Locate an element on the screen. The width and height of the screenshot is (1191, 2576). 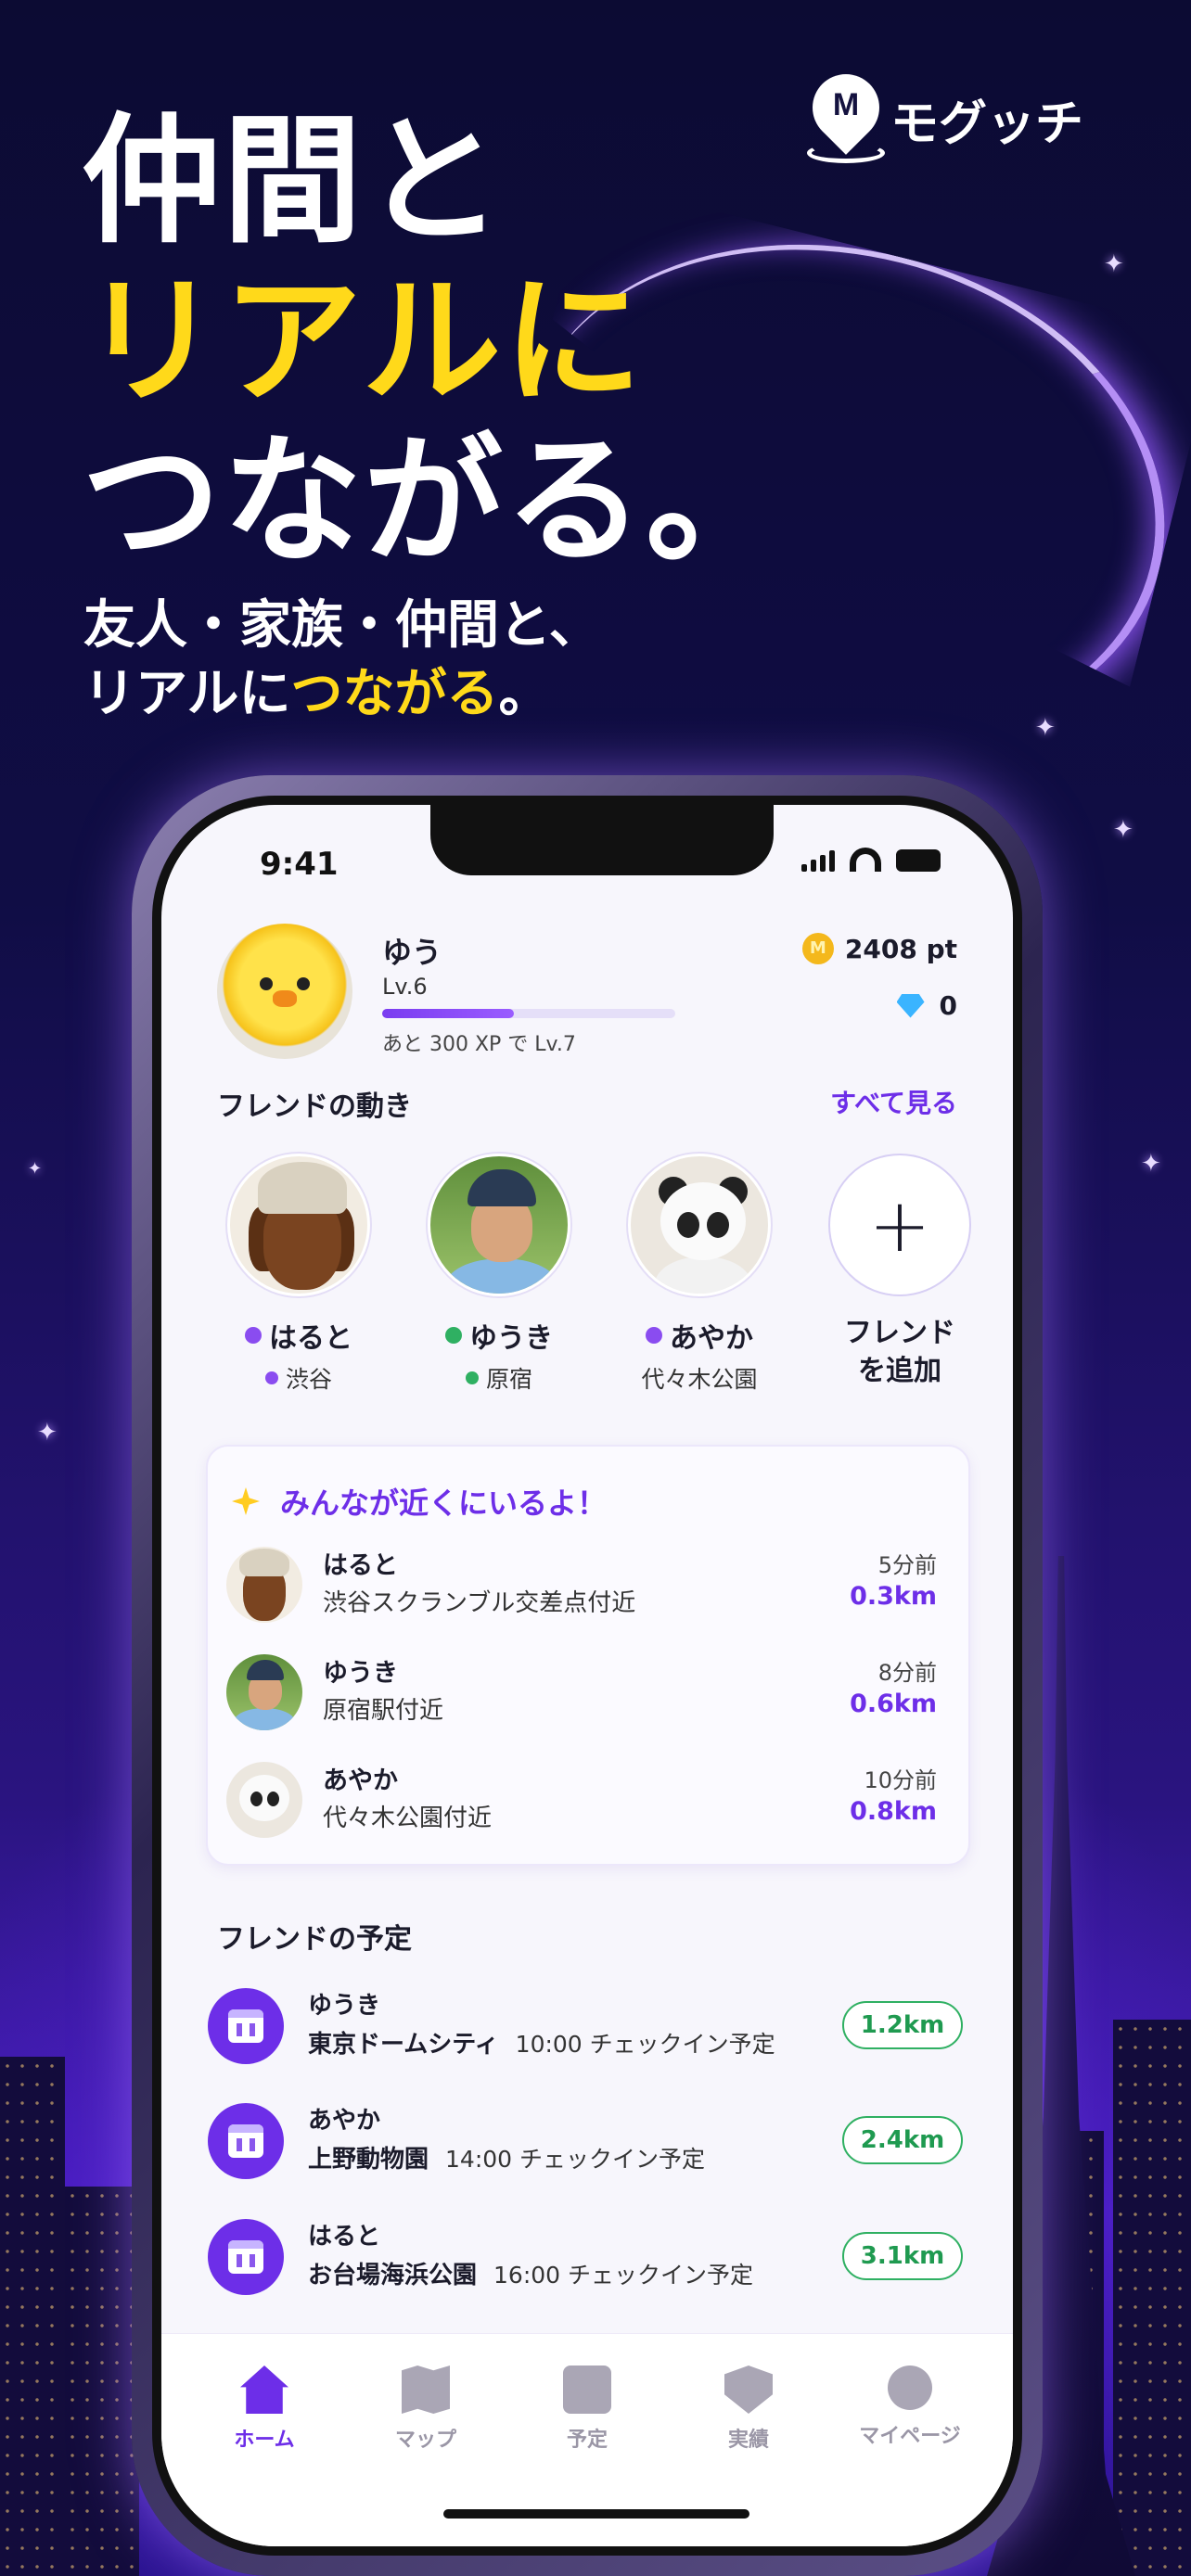
hero-headline: 仲間と リアルに つながる。 is located at coordinates (435, 341).